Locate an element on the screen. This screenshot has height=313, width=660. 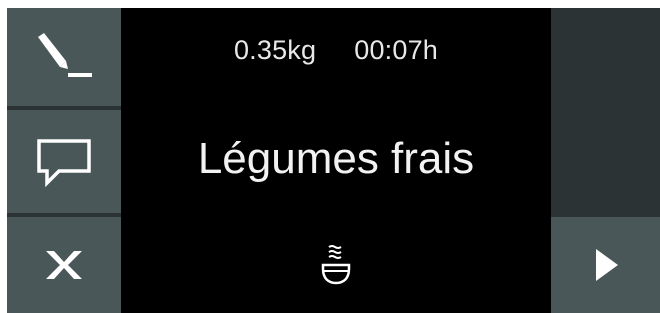
status-line: 0.35kg 00:07h is located at coordinates (336, 50).